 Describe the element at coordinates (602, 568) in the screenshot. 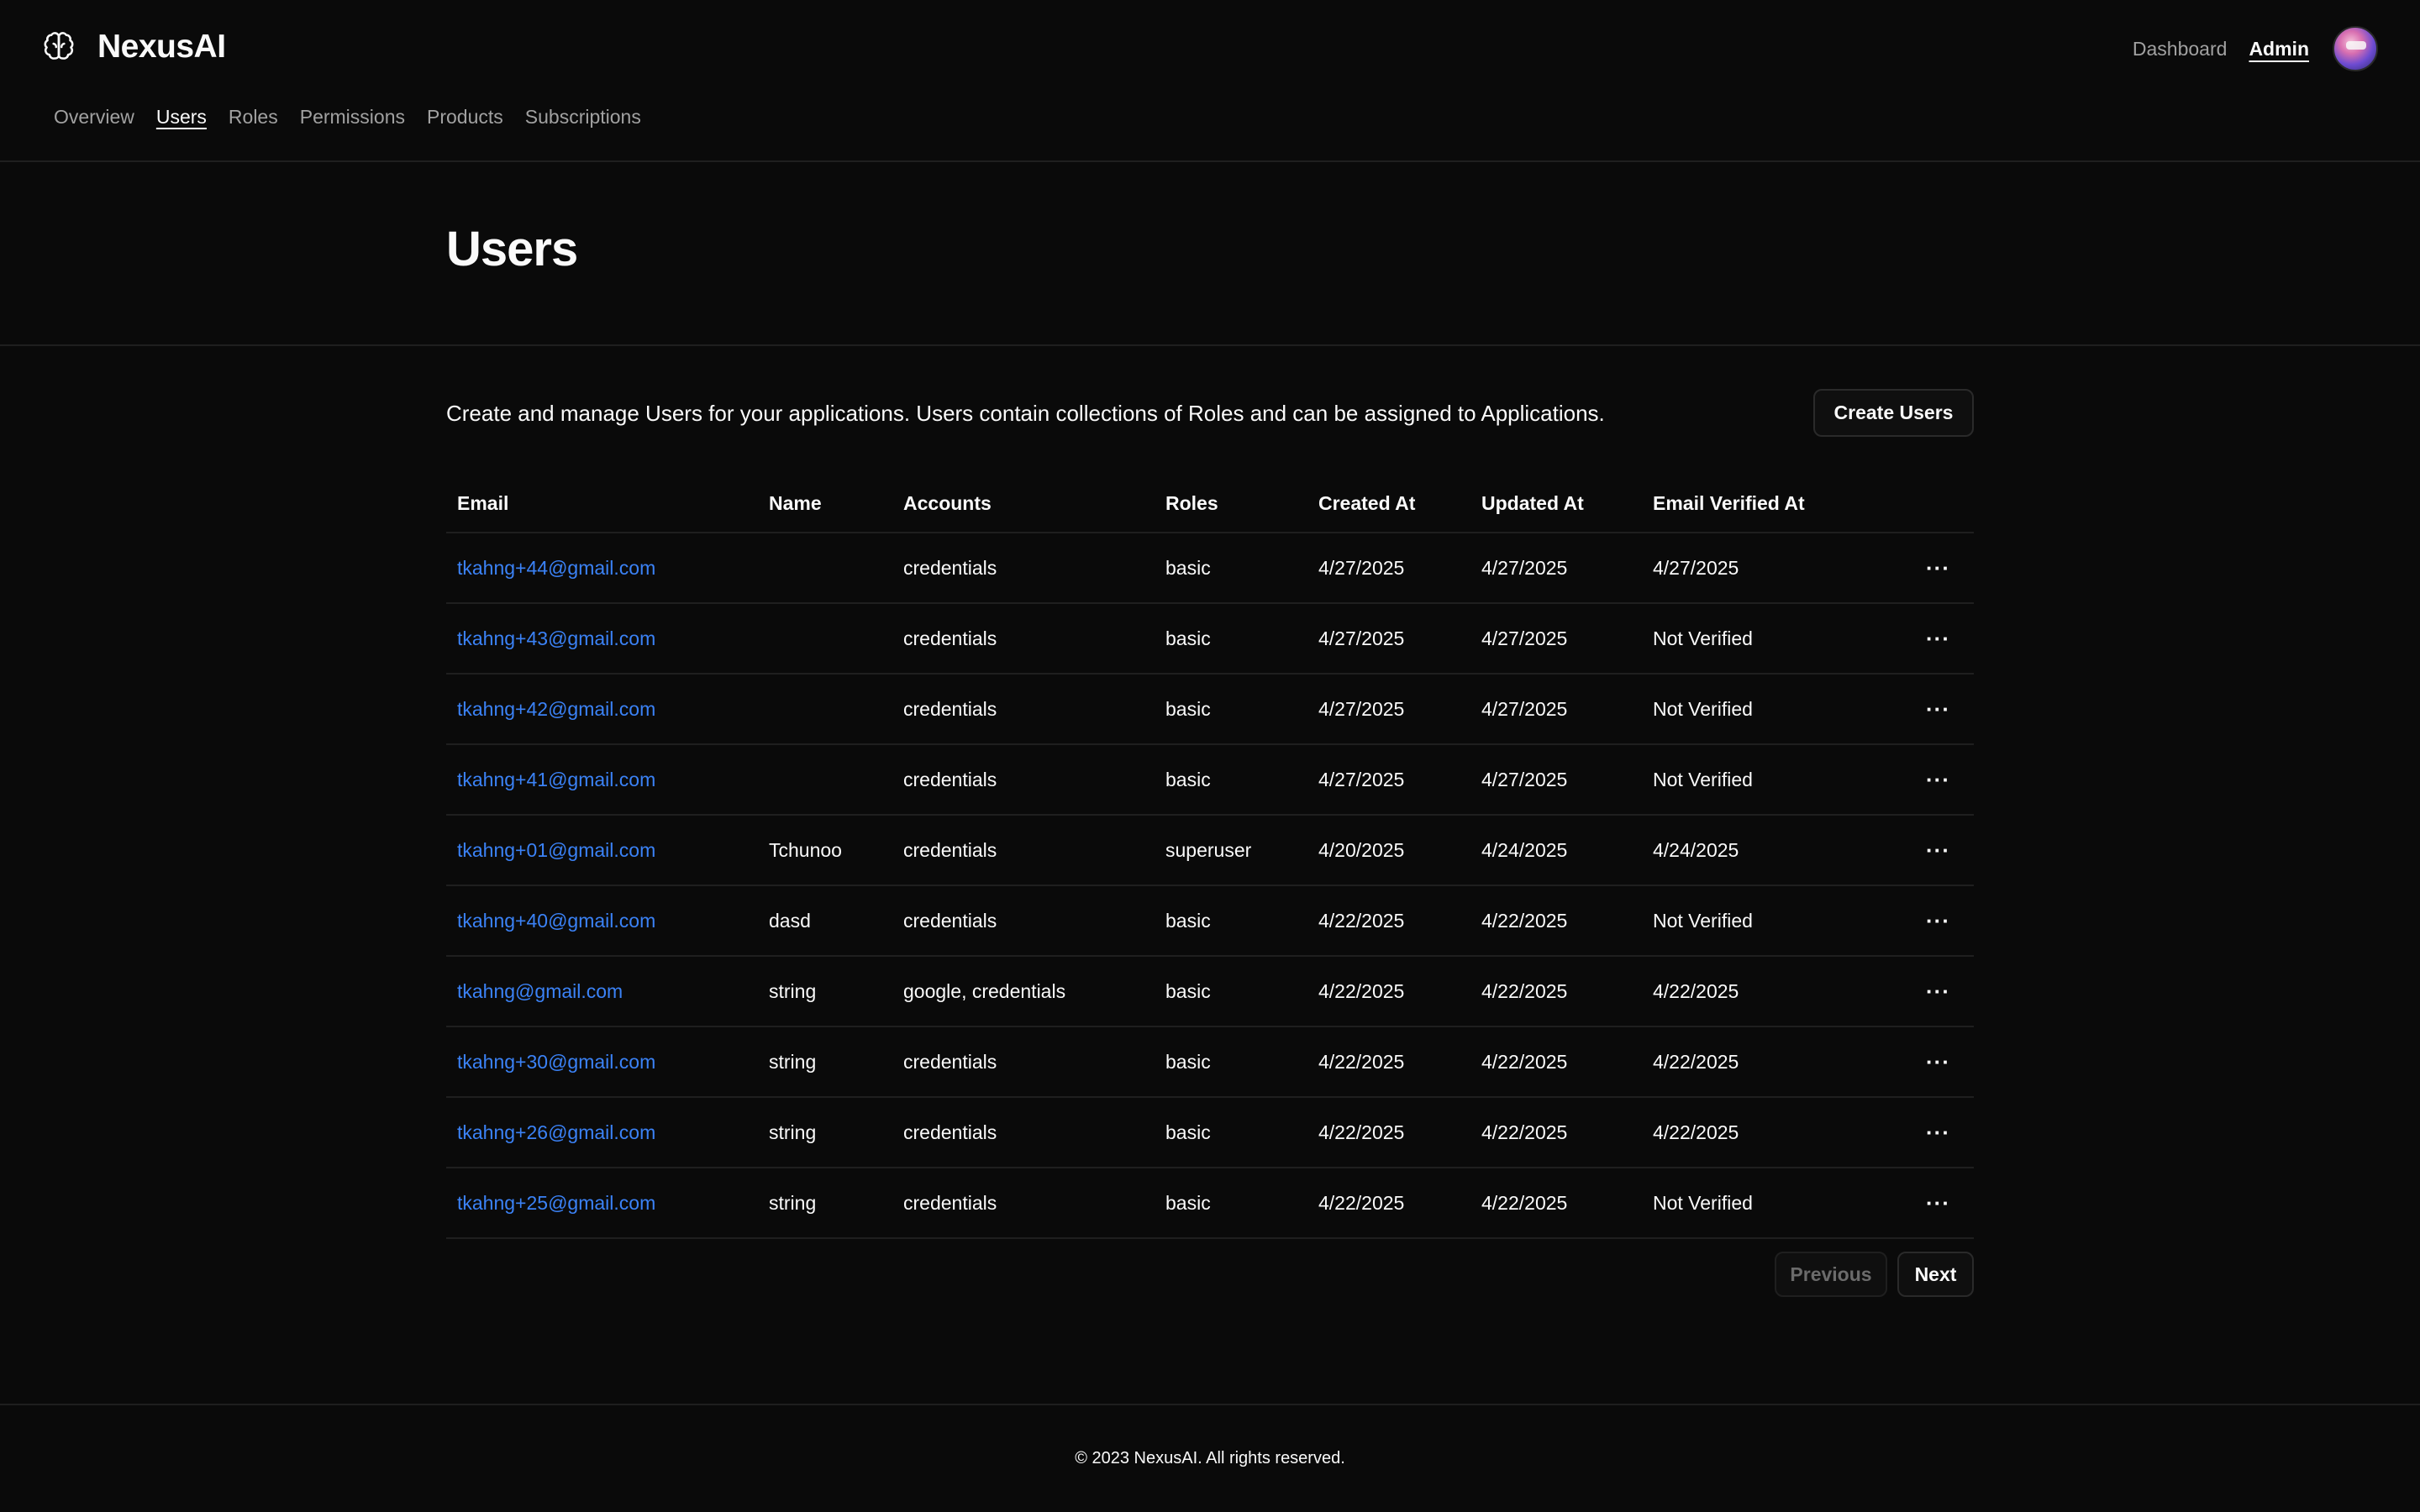

I see `cell-email: tkahng+44@gmail.com` at that location.